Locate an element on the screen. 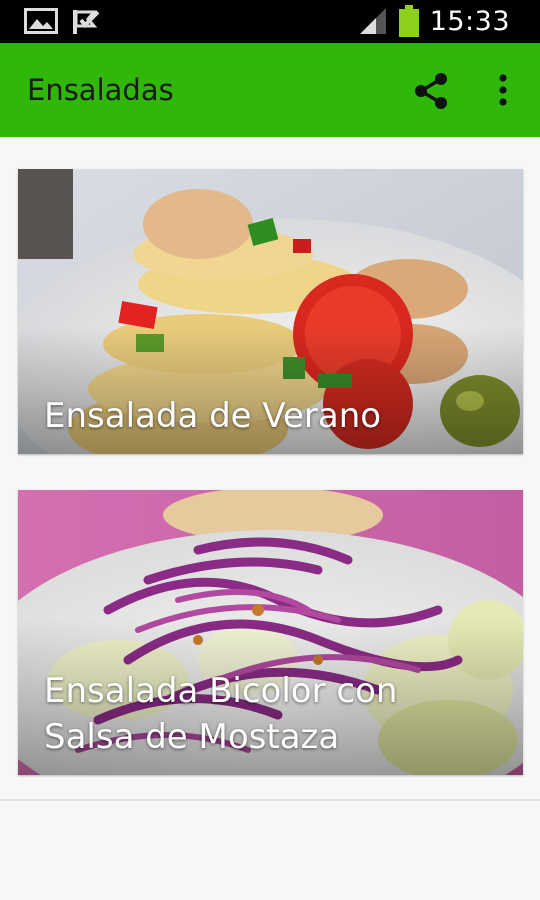 The height and width of the screenshot is (900, 540). signal-icon is located at coordinates (372, 21).